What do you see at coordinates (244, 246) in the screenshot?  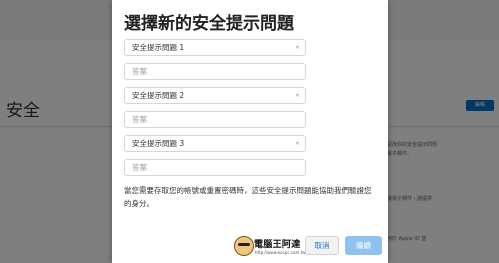 I see `mascot-icon` at bounding box center [244, 246].